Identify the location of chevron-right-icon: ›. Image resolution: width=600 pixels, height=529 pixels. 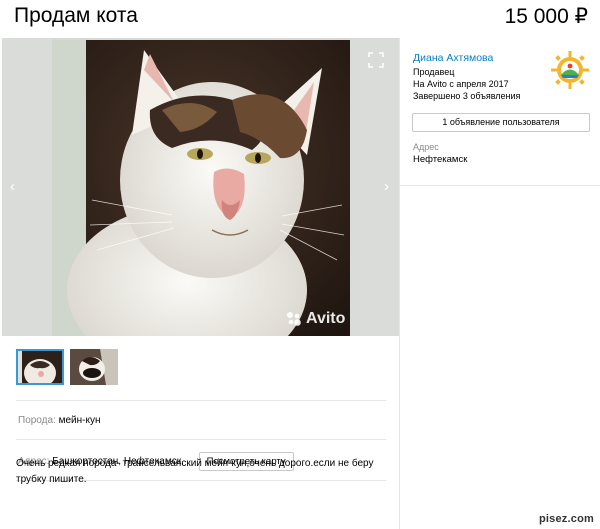
(386, 186).